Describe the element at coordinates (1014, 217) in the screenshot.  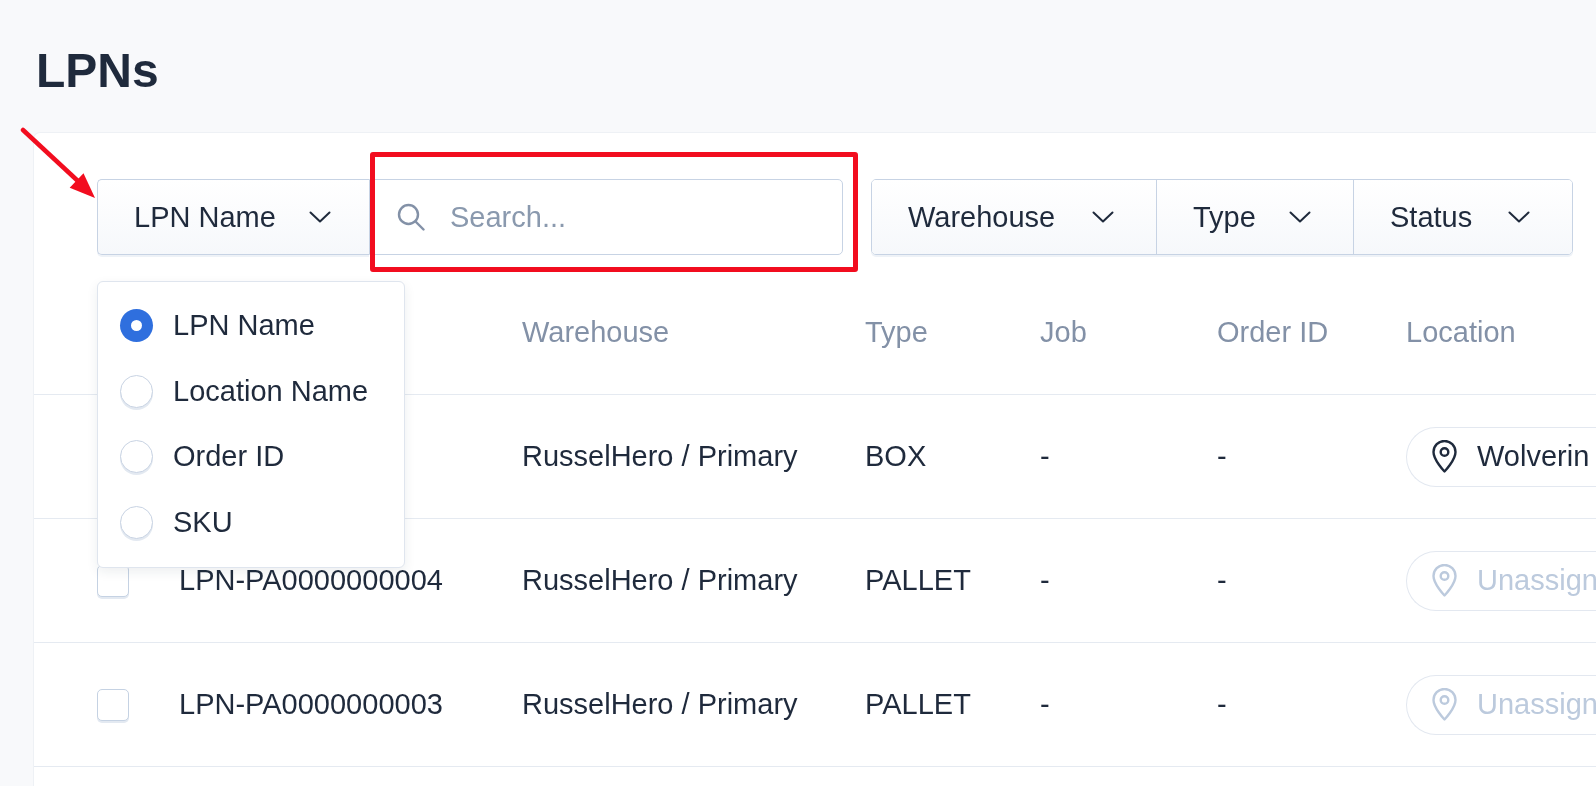
I see `filter-dropdown: Warehouse` at that location.